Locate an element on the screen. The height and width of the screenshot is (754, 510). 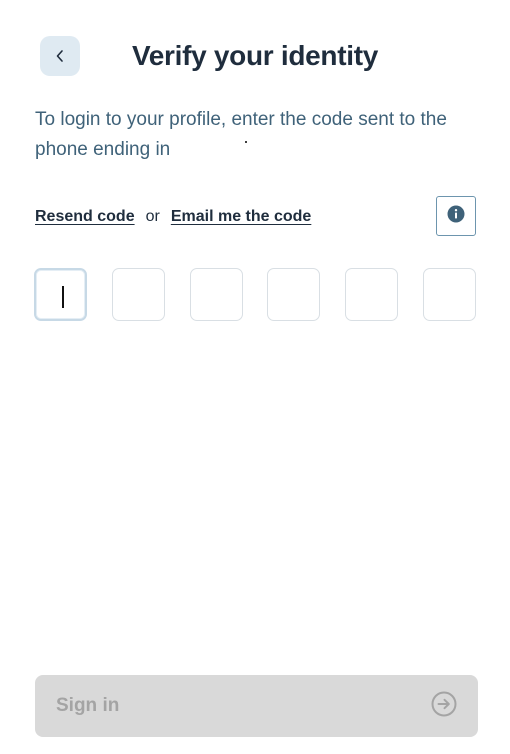
arrow-right-circle-icon is located at coordinates (444, 706).